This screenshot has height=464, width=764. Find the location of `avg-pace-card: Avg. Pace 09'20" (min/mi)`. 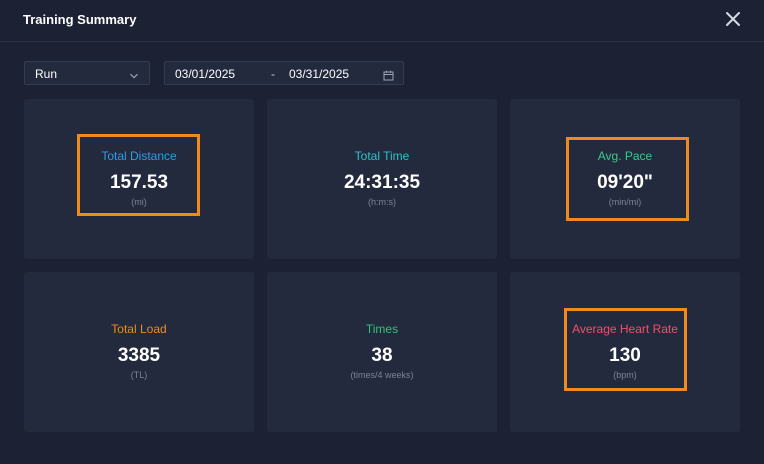

avg-pace-card: Avg. Pace 09'20" (min/mi) is located at coordinates (625, 179).